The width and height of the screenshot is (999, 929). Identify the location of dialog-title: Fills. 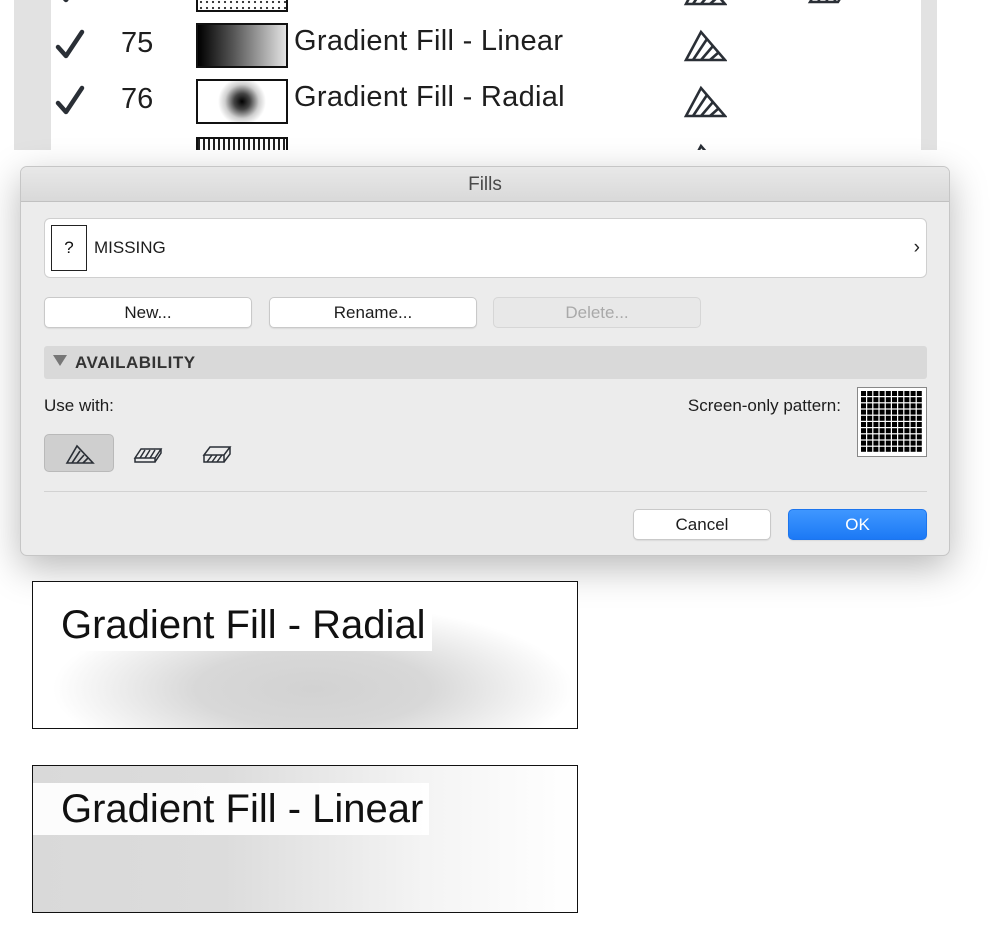
(485, 184).